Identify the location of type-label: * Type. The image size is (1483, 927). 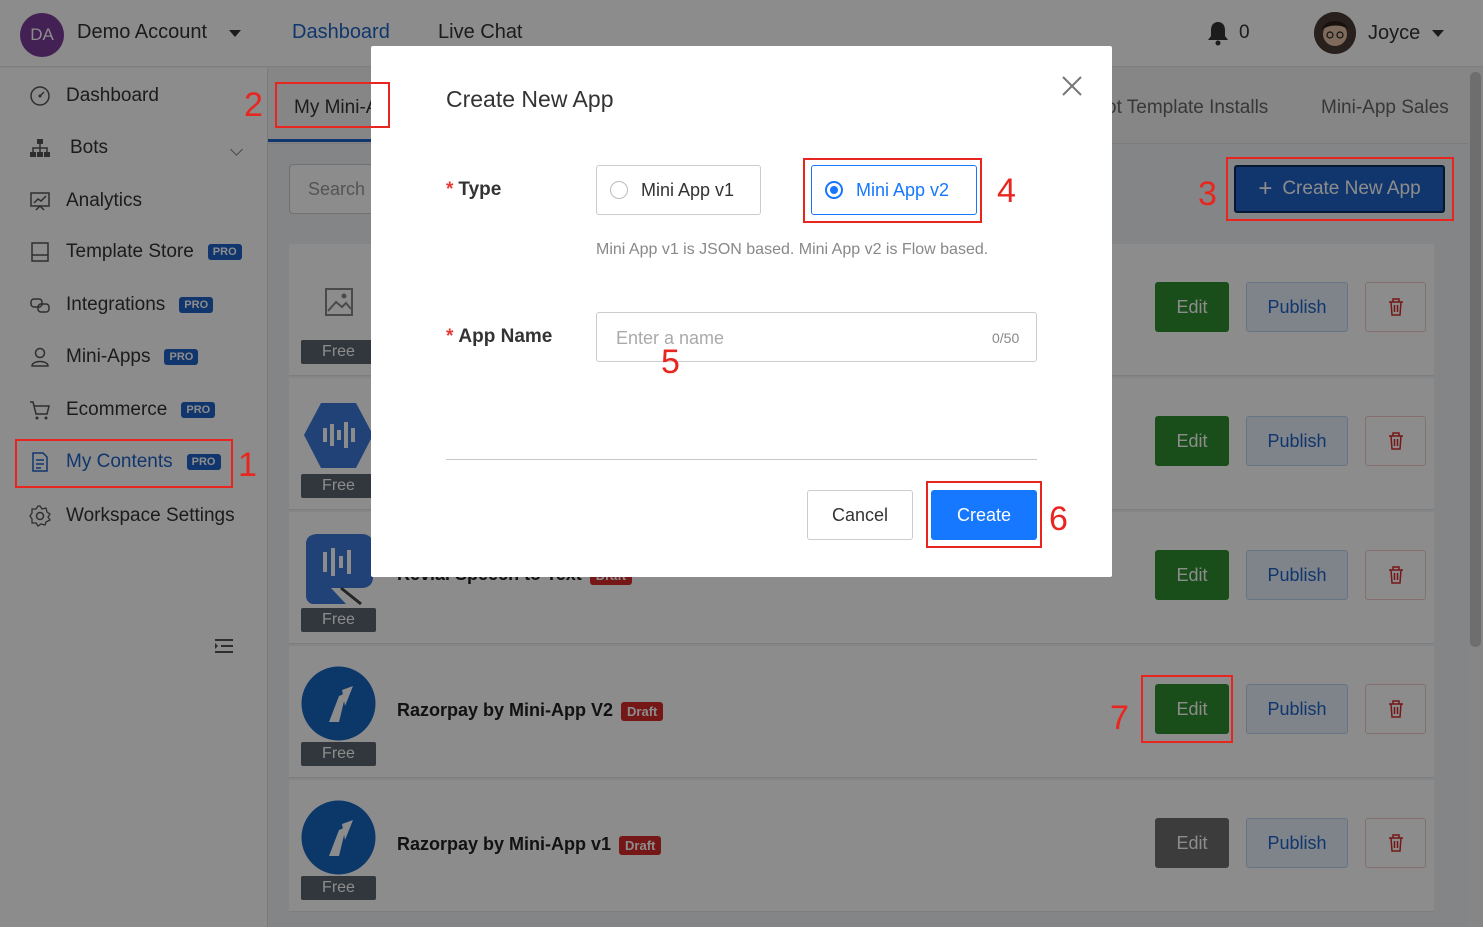
(474, 189).